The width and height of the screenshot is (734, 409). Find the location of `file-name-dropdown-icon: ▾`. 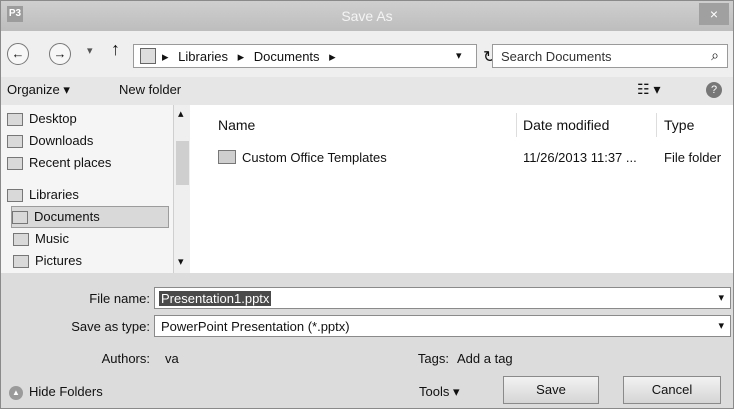

file-name-dropdown-icon: ▾ is located at coordinates (721, 297).